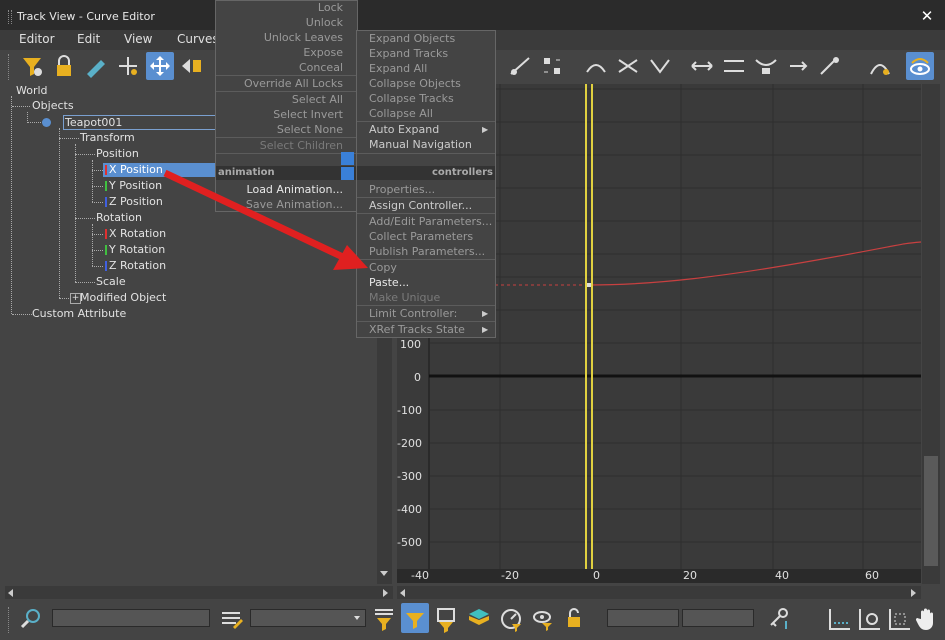 Image resolution: width=945 pixels, height=640 pixels. I want to click on filter-selected-icon, so click(415, 618).